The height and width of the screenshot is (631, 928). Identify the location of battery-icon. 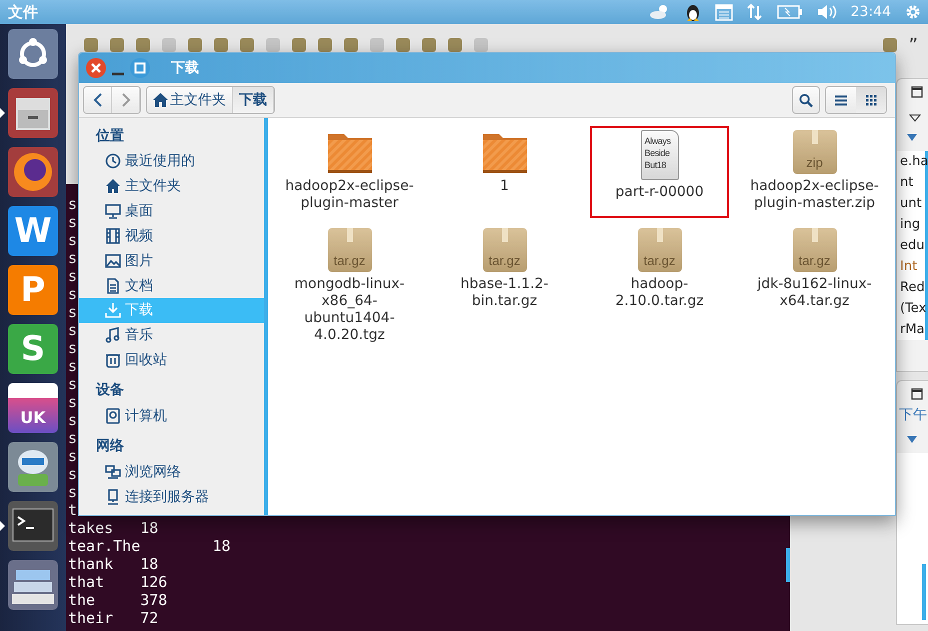
(789, 12).